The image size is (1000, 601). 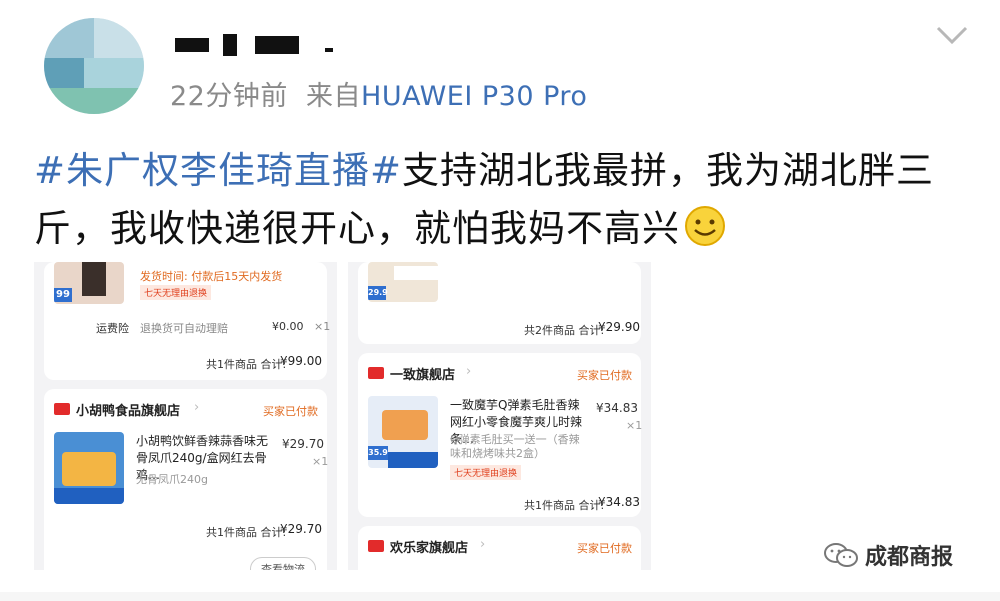 I want to click on shipping-time: 发货时间: 付款后15天内发货, so click(x=211, y=276).